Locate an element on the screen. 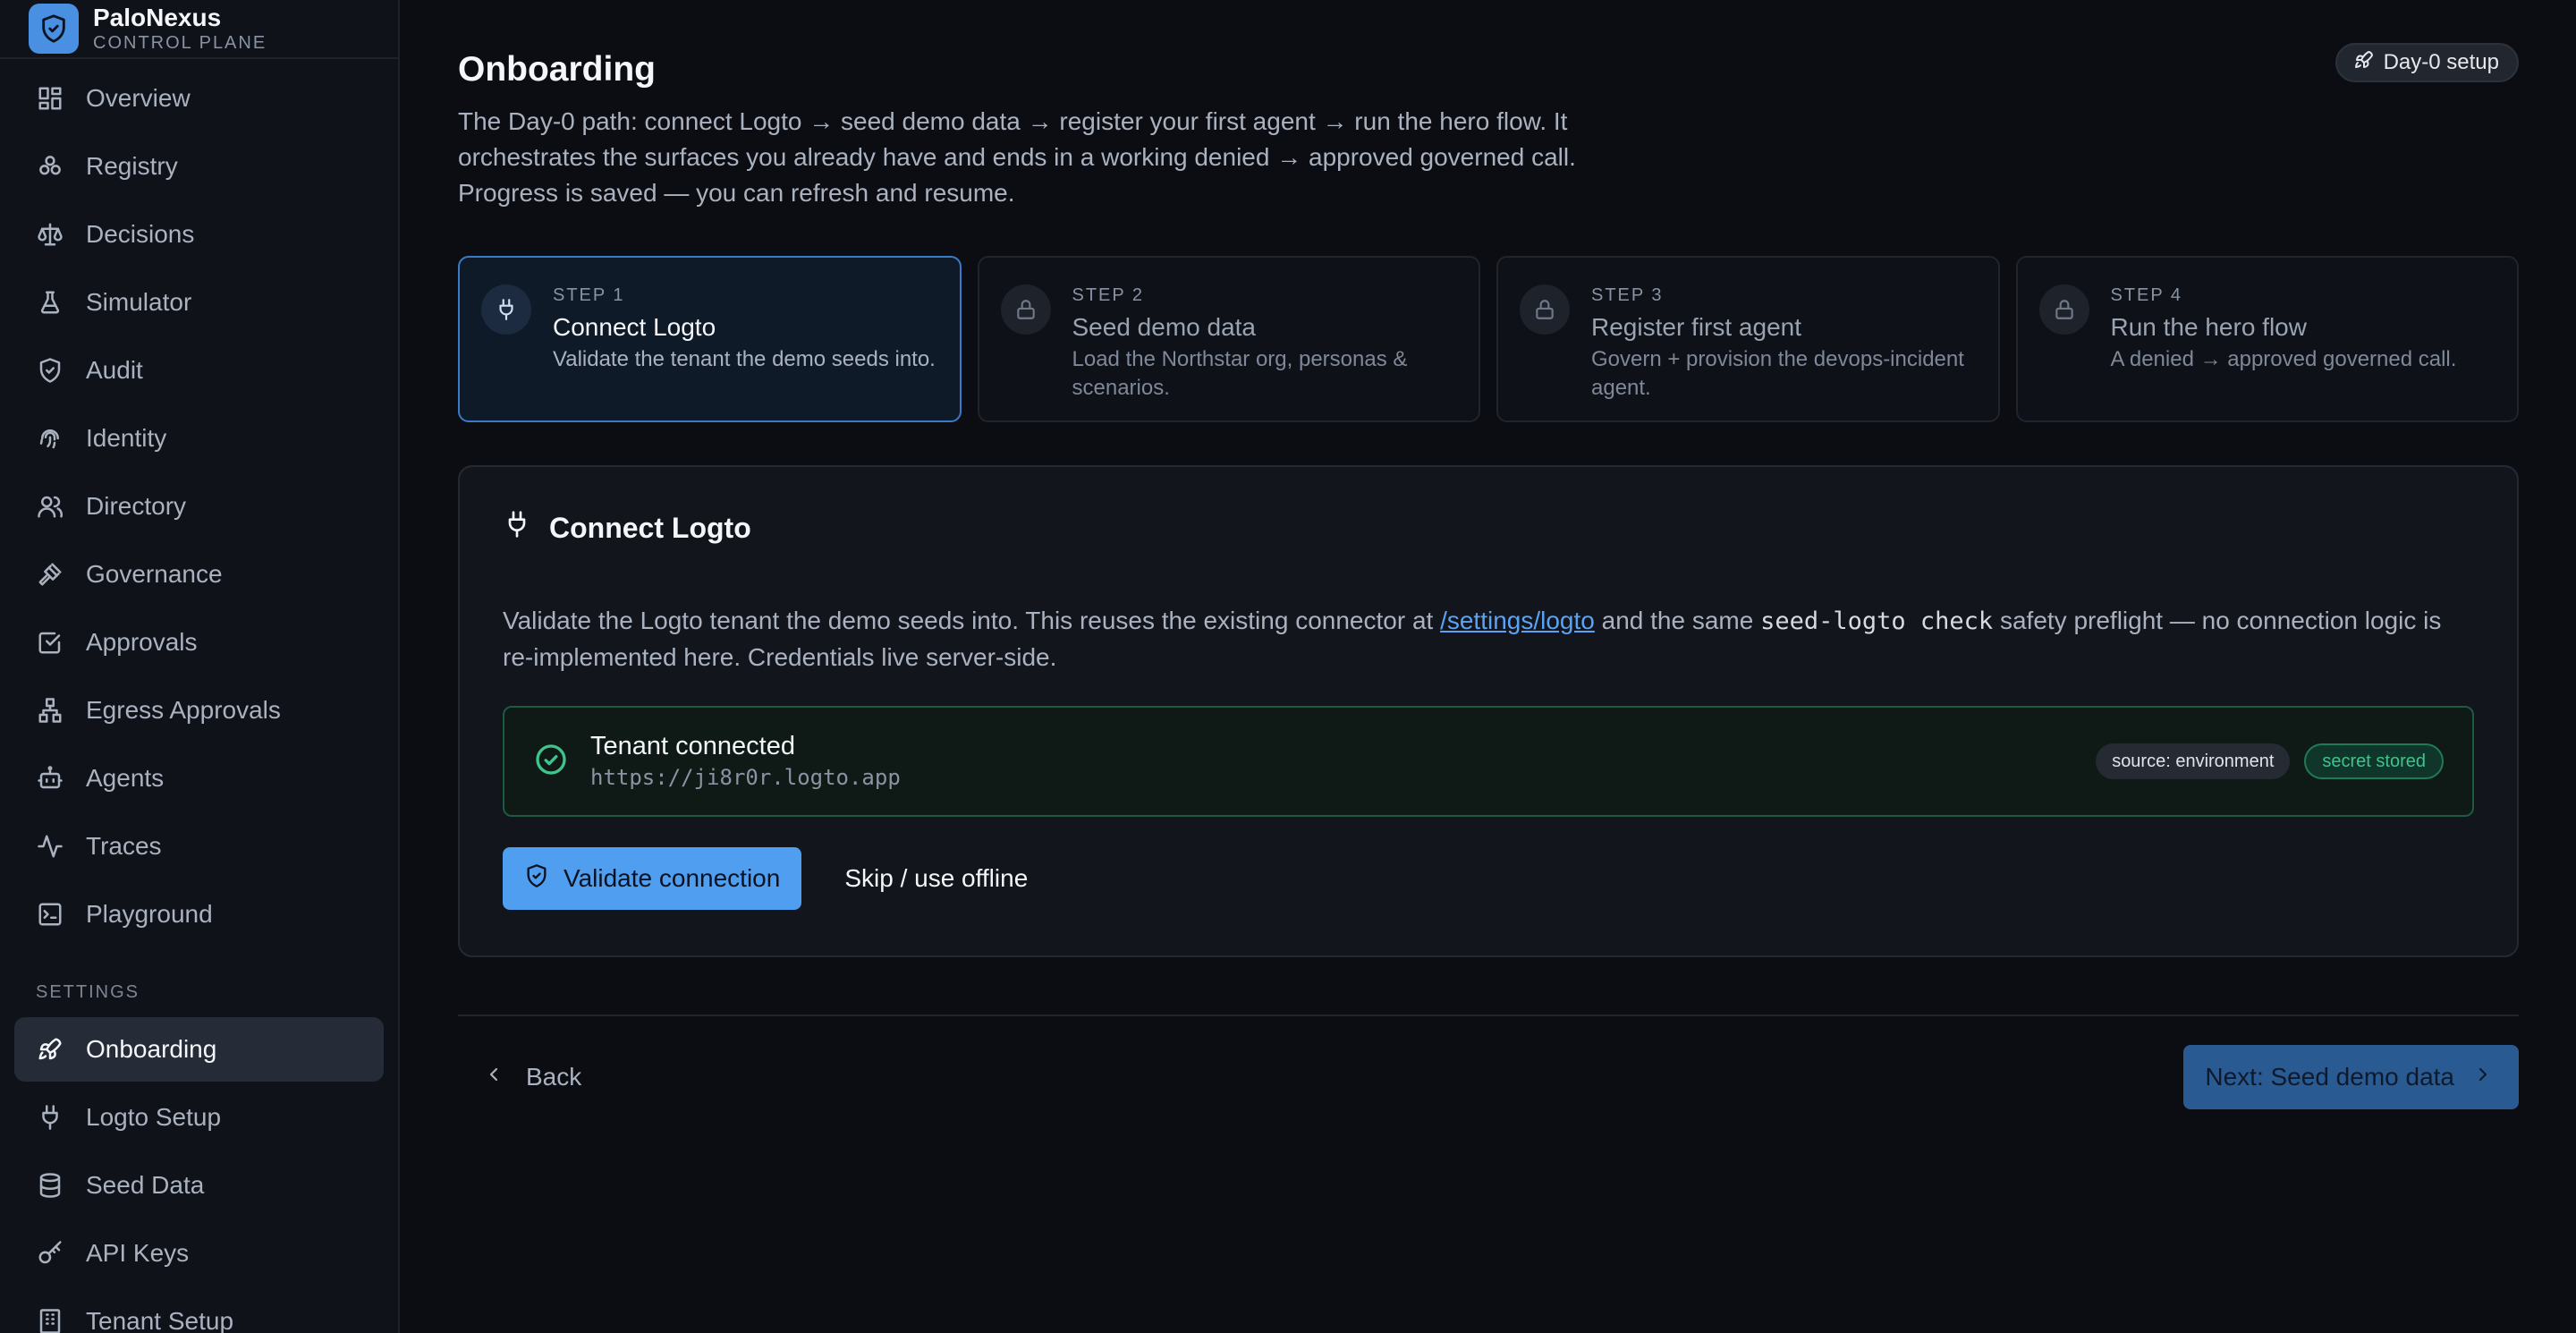 The width and height of the screenshot is (2576, 1333). sidebar-item-egress-approvals: Egress Approvals is located at coordinates (199, 710).